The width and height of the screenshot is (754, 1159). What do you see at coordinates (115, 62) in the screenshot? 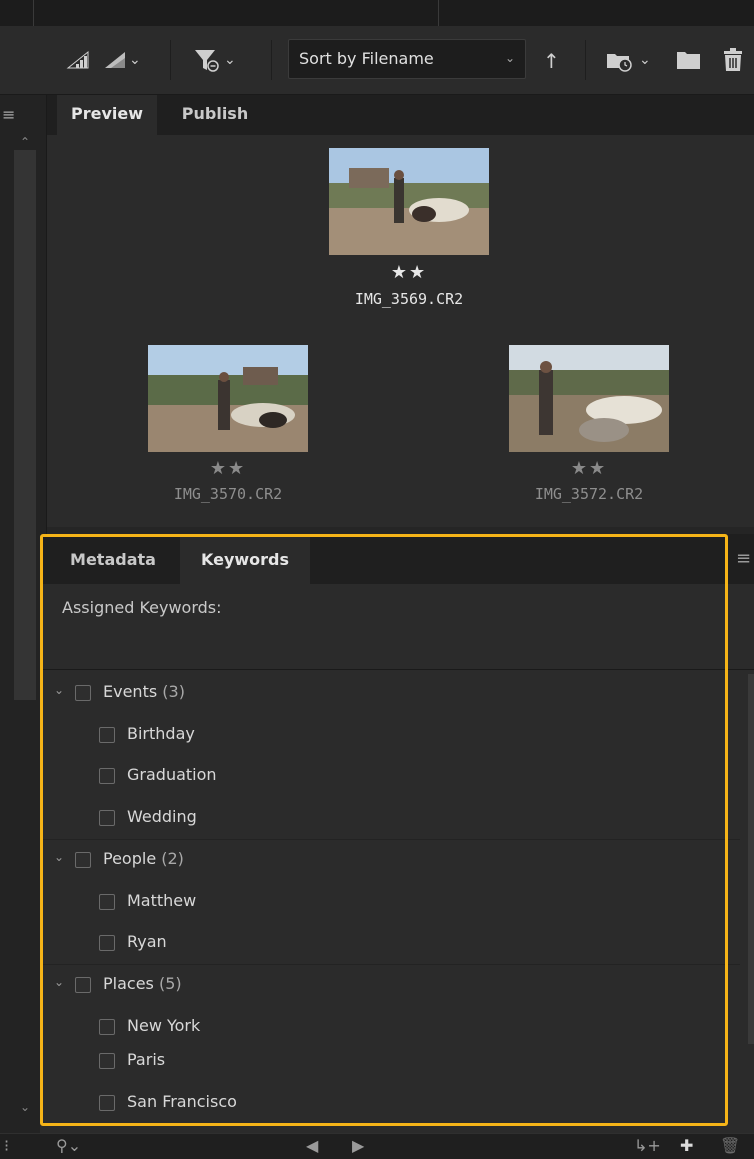
I see `quality-dropdown-icon` at bounding box center [115, 62].